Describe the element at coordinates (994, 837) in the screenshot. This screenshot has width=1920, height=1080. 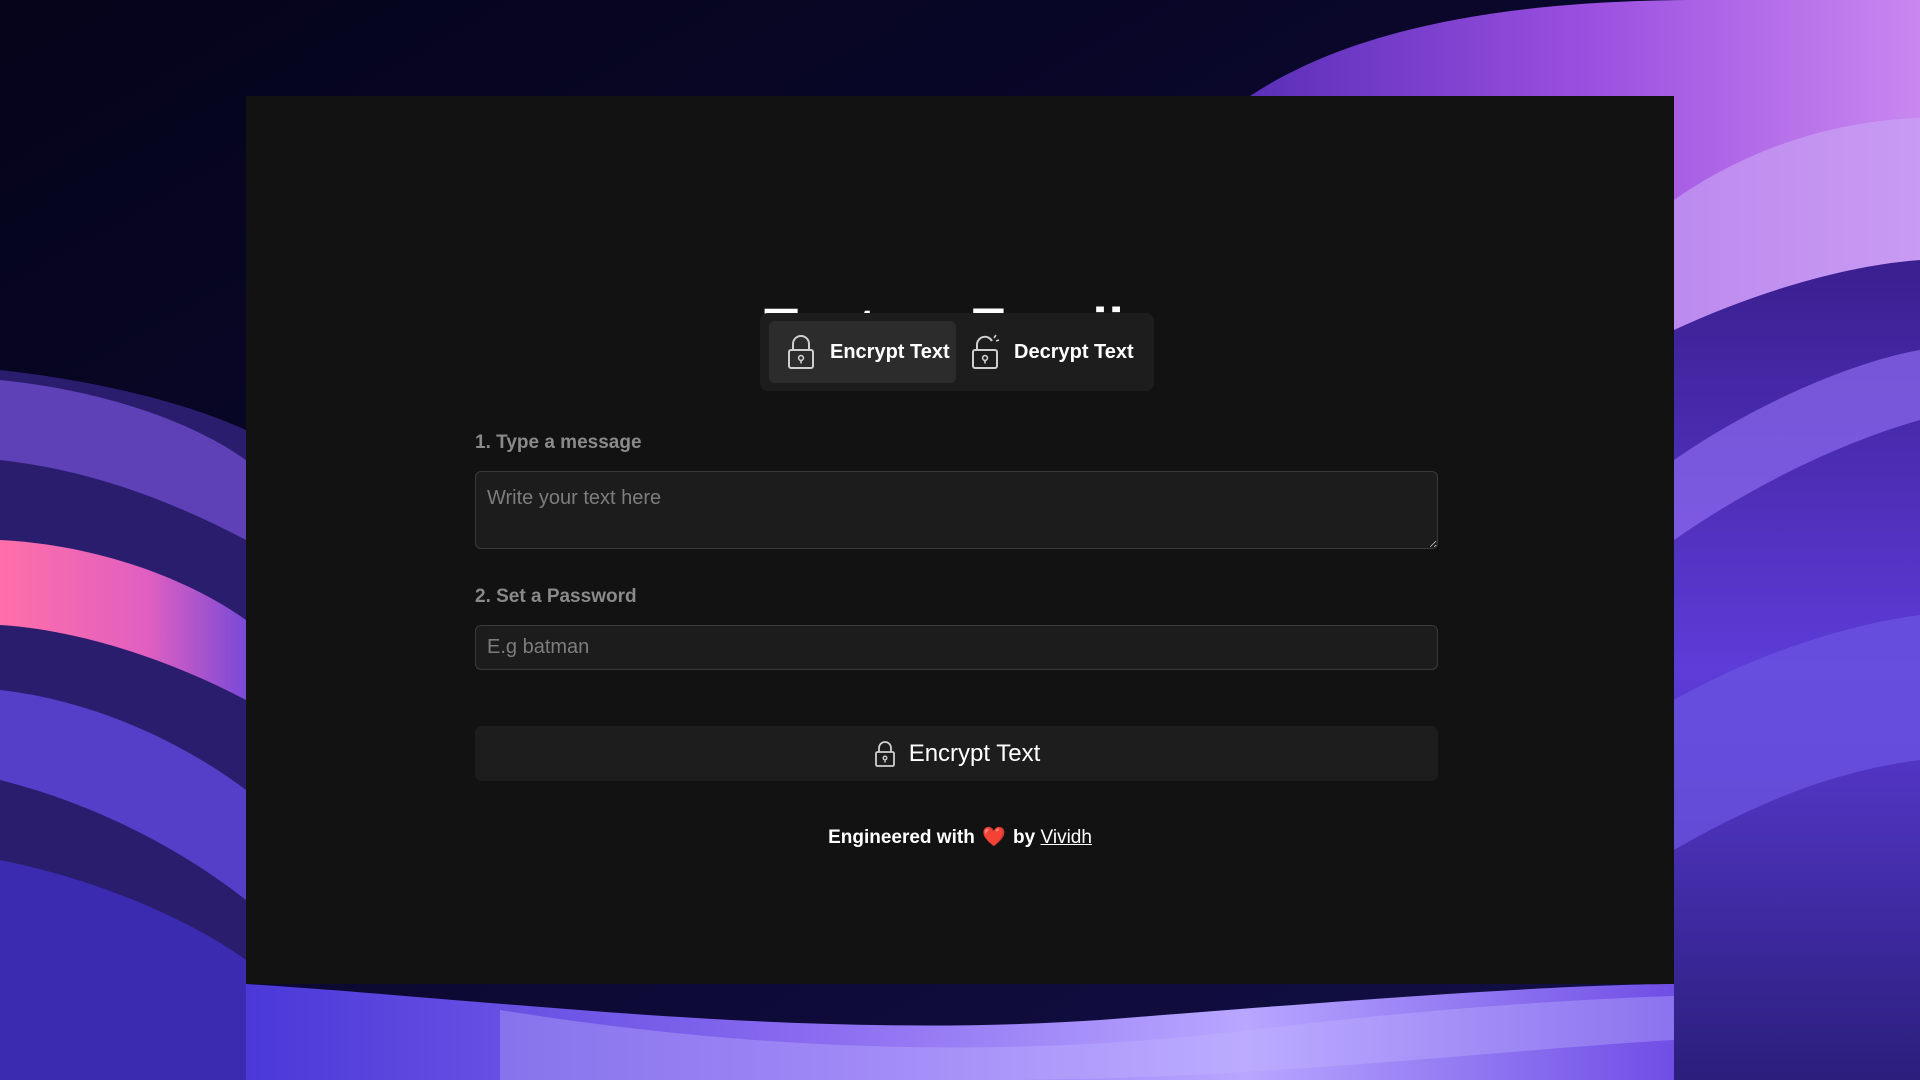
I see `heart-icon: ❤️` at that location.